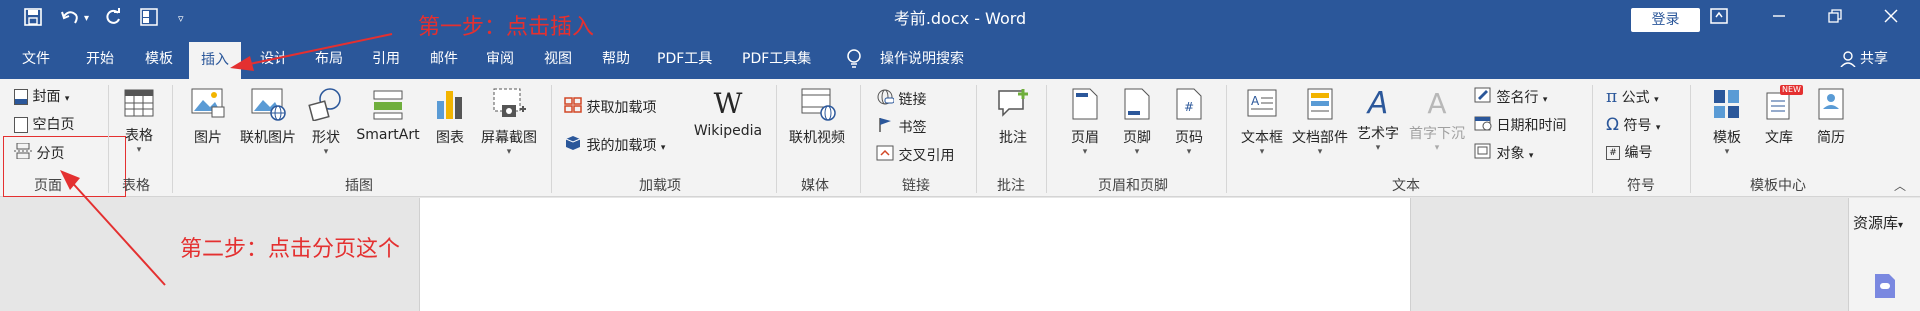  I want to click on library-button: NEW 文库, so click(1780, 116).